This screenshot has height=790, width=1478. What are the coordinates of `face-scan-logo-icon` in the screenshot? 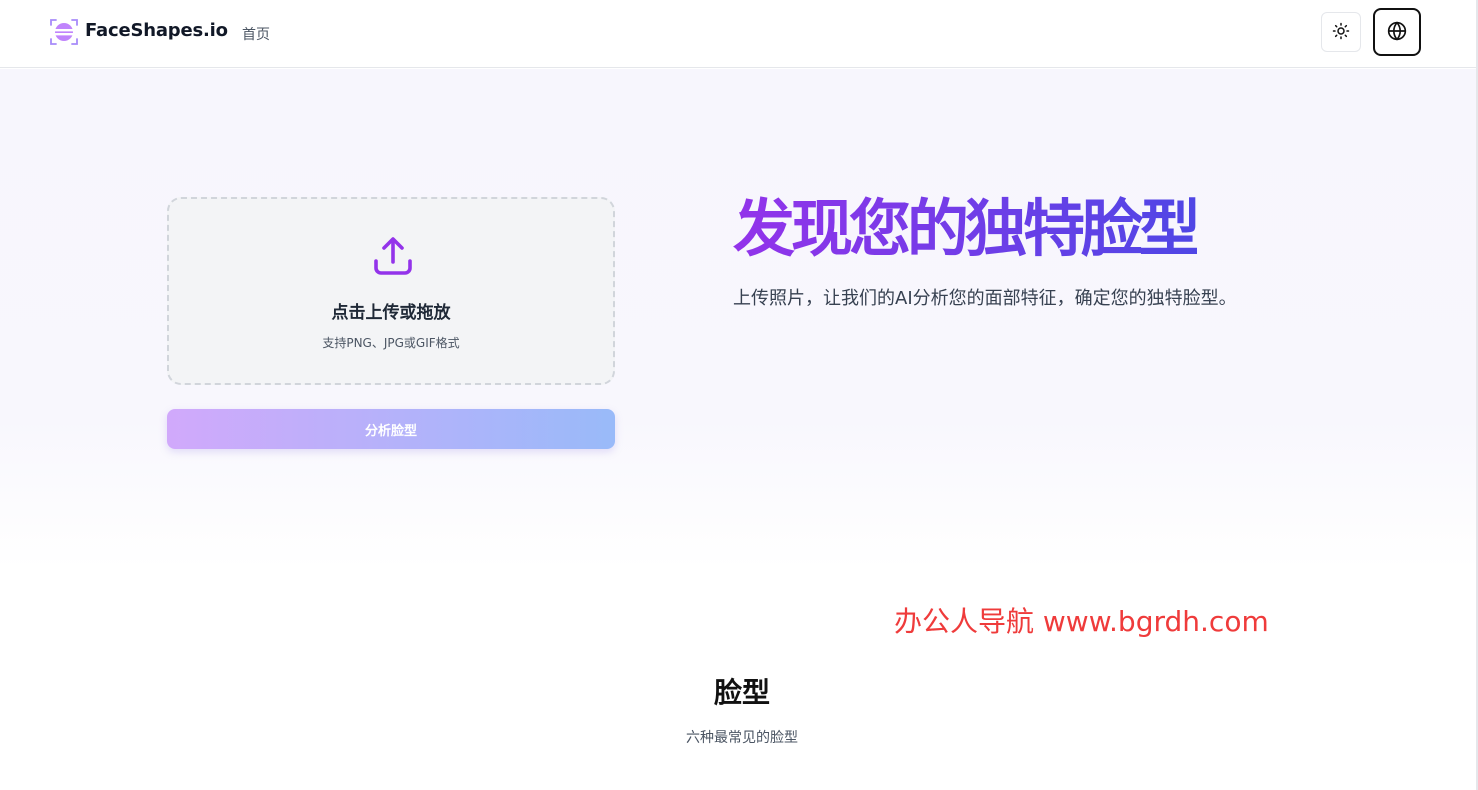 It's located at (64, 32).